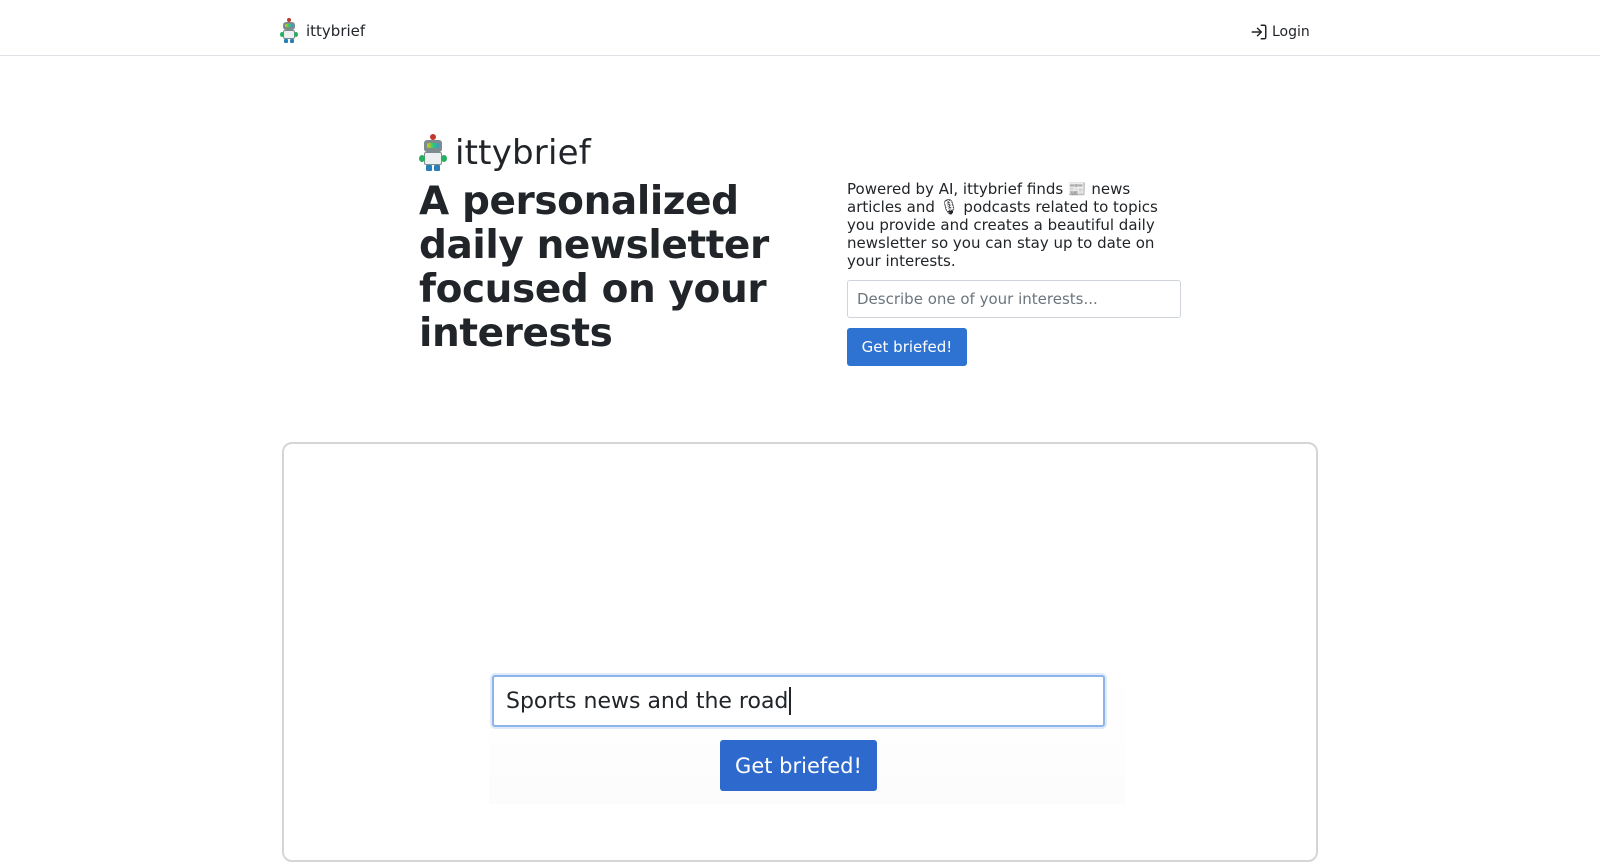  What do you see at coordinates (800, 28) in the screenshot?
I see `navbar: ittybrief Login` at bounding box center [800, 28].